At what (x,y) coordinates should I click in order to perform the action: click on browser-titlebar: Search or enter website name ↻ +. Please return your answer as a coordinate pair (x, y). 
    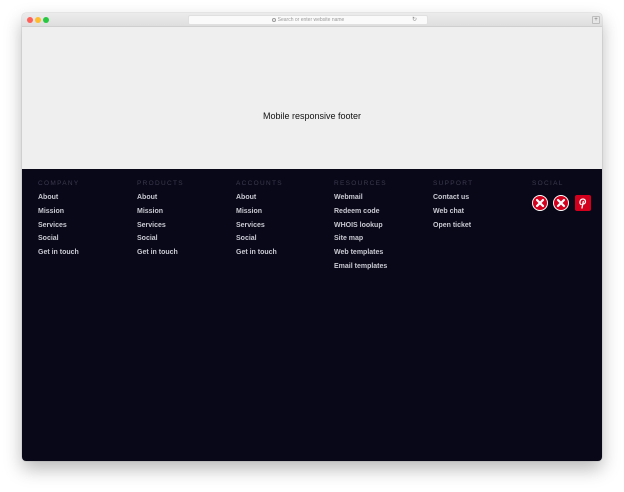
    Looking at the image, I should click on (312, 20).